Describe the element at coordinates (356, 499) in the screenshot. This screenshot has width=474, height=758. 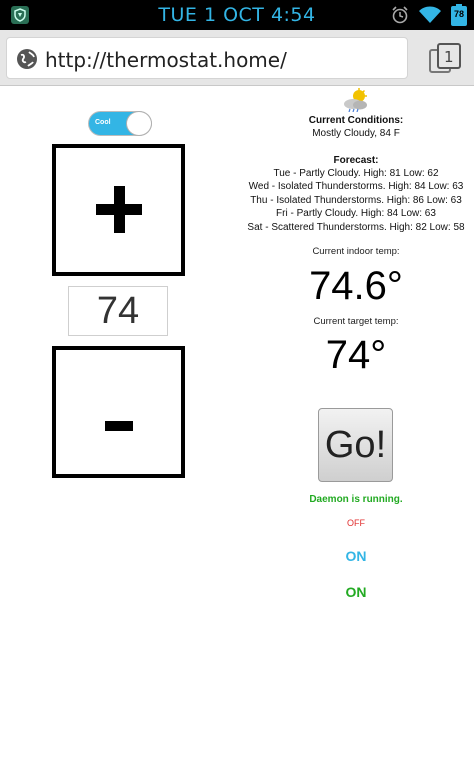
I see `daemon-status: Daemon is running.` at that location.